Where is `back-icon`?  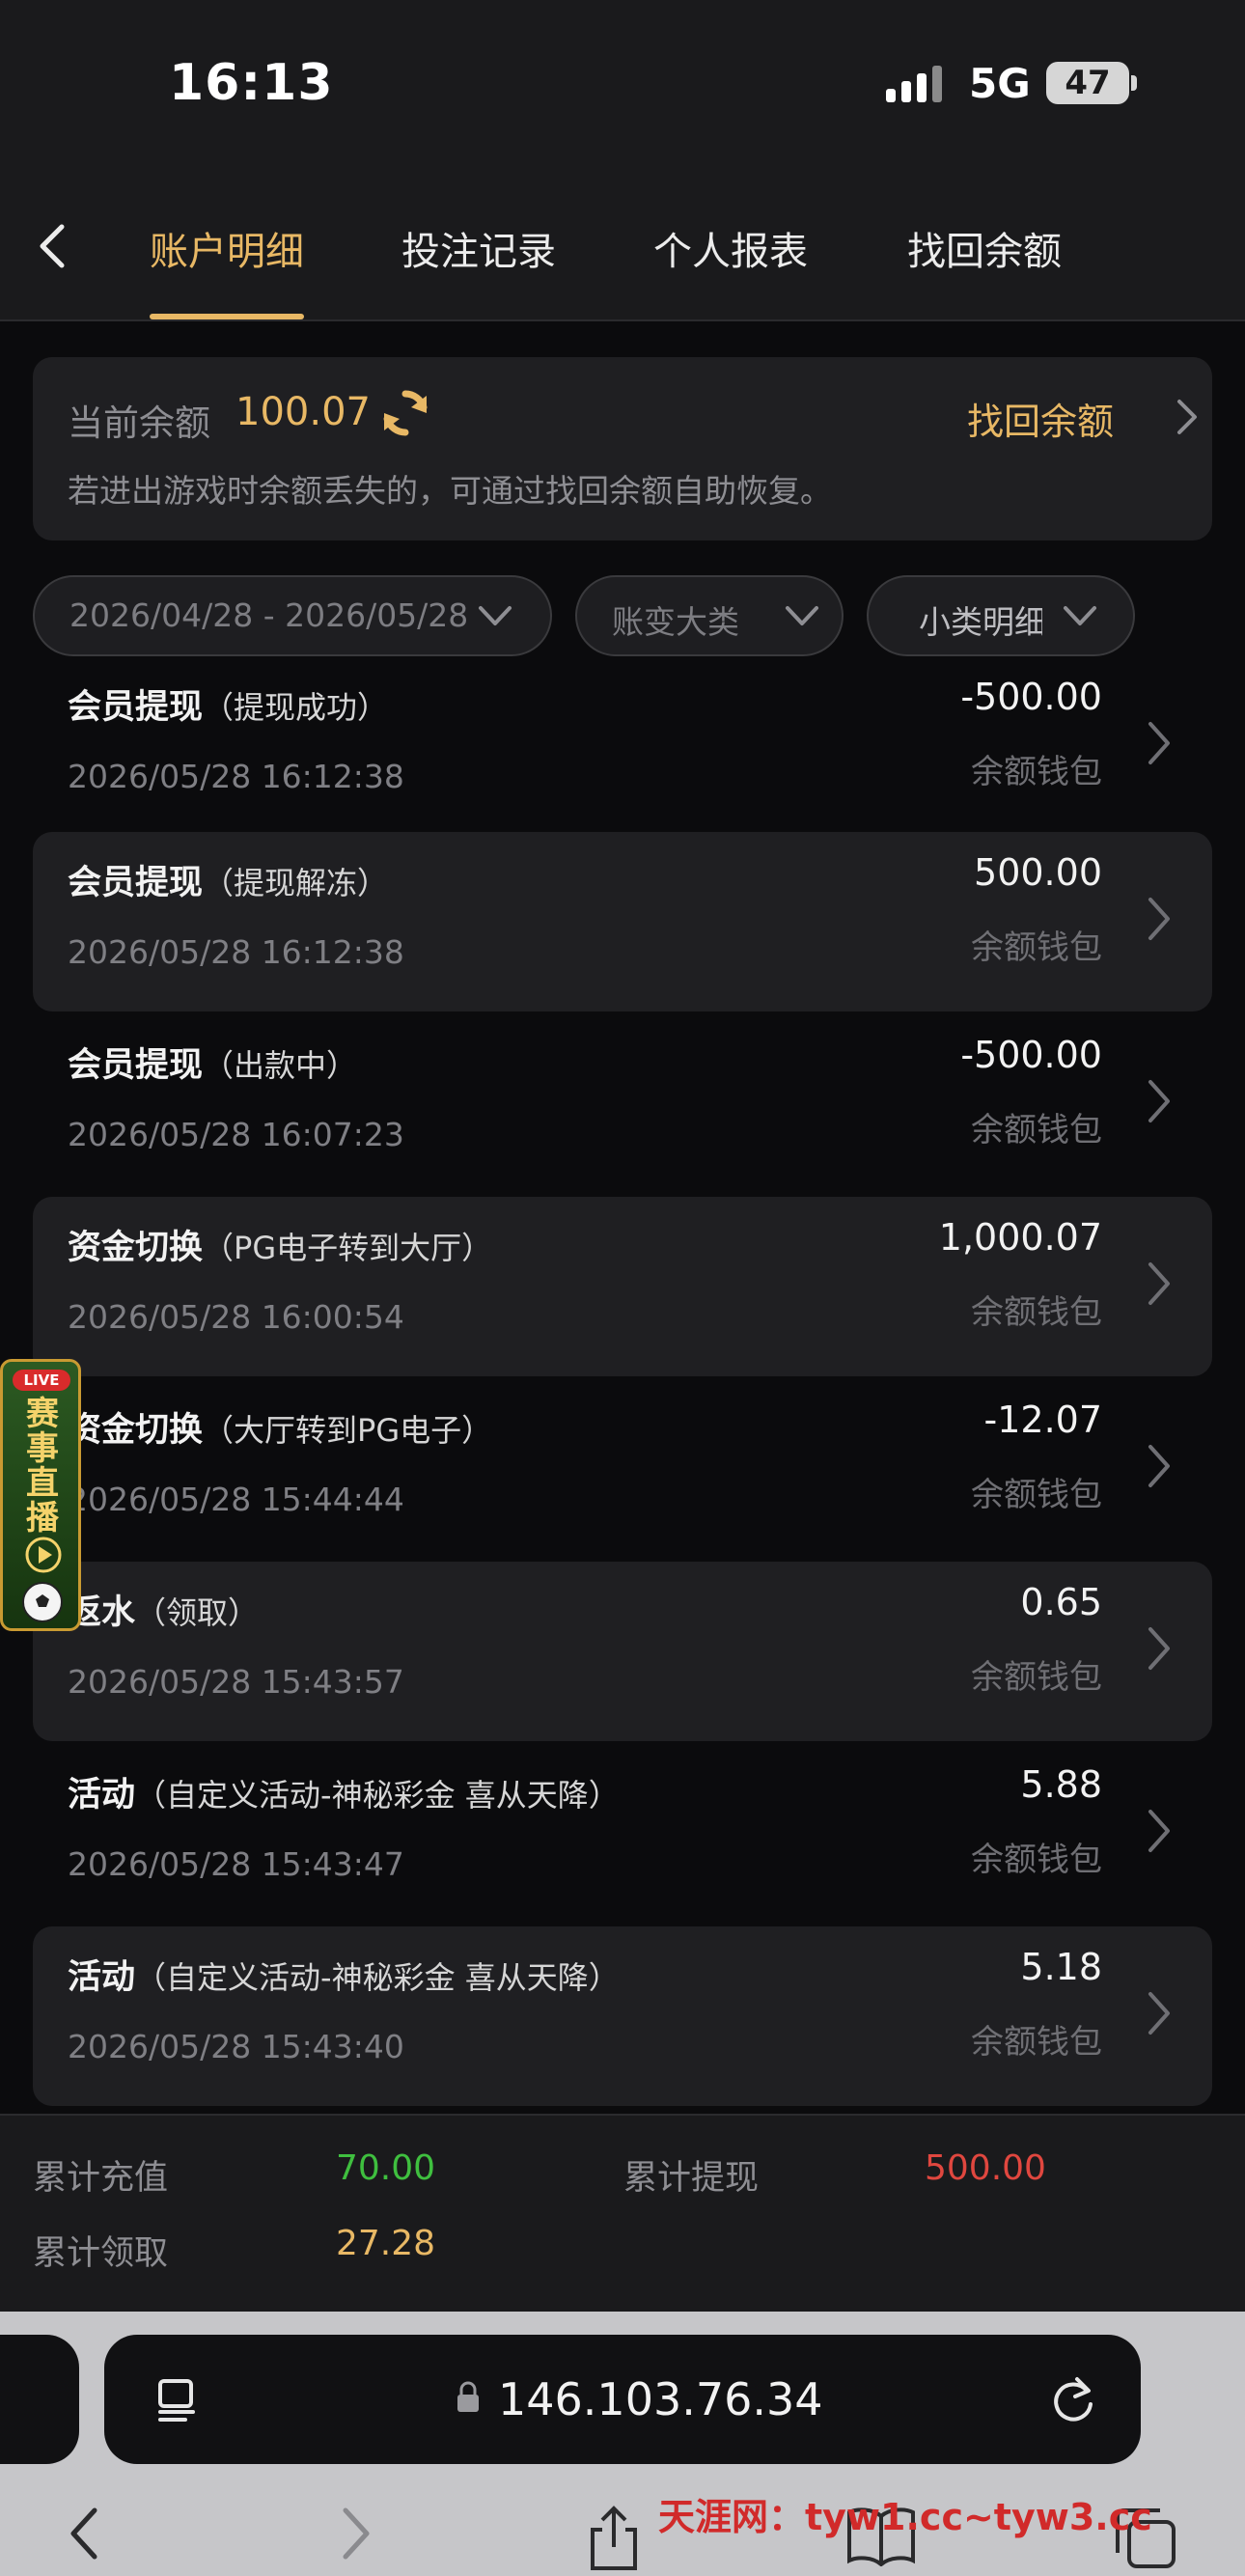 back-icon is located at coordinates (53, 246).